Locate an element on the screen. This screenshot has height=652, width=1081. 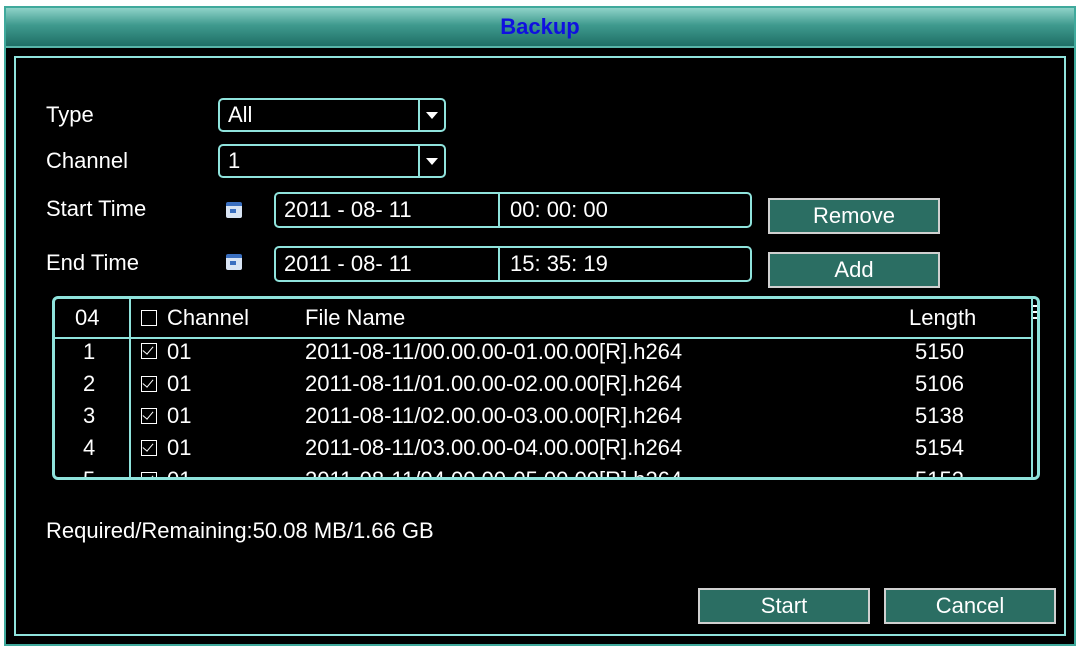
dialog-title: Backup is located at coordinates (540, 26).